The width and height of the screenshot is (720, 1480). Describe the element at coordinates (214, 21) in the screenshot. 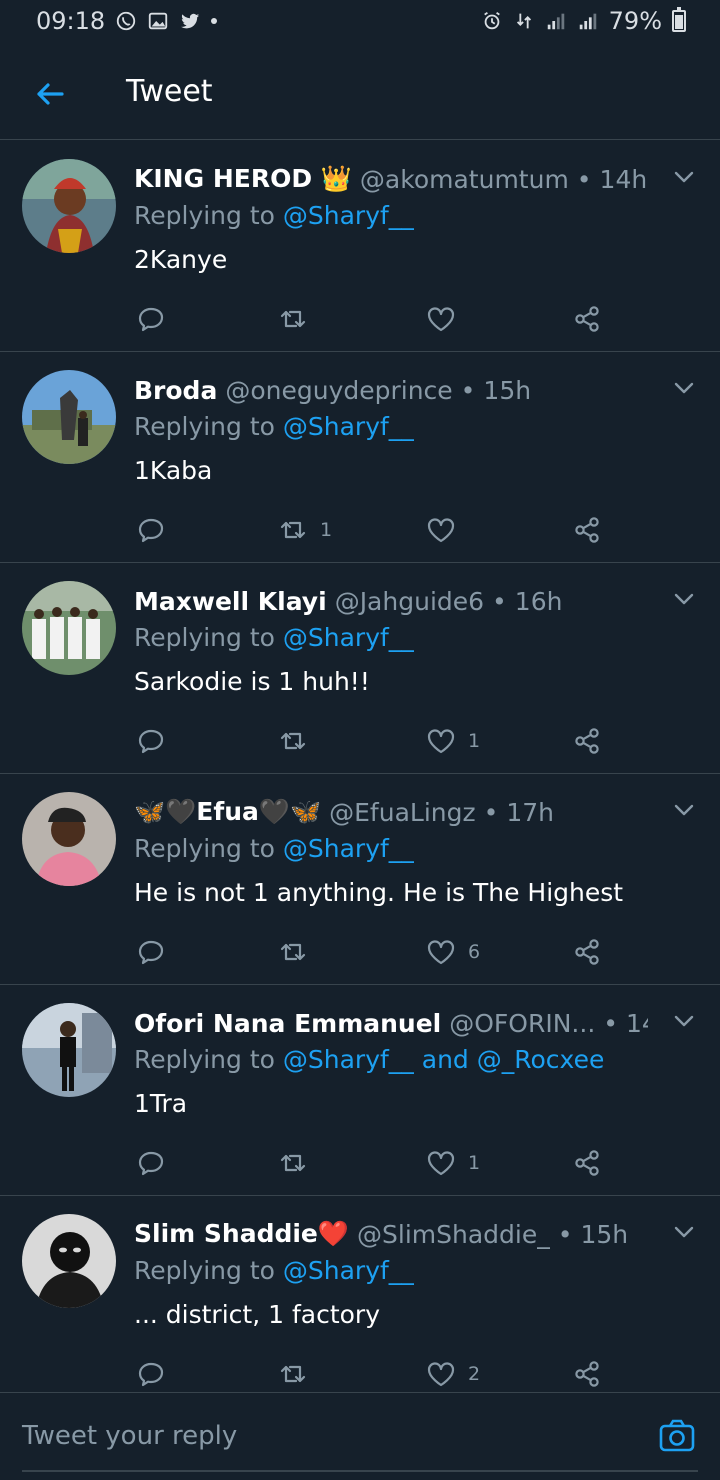

I see `dot-icon` at that location.